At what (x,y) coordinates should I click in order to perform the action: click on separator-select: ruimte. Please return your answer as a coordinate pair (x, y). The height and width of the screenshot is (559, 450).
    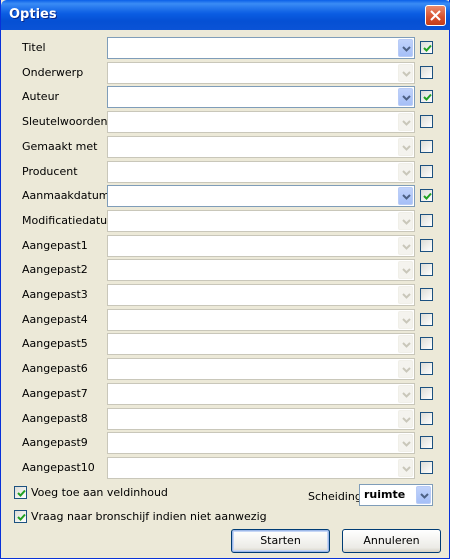
    Looking at the image, I should click on (396, 495).